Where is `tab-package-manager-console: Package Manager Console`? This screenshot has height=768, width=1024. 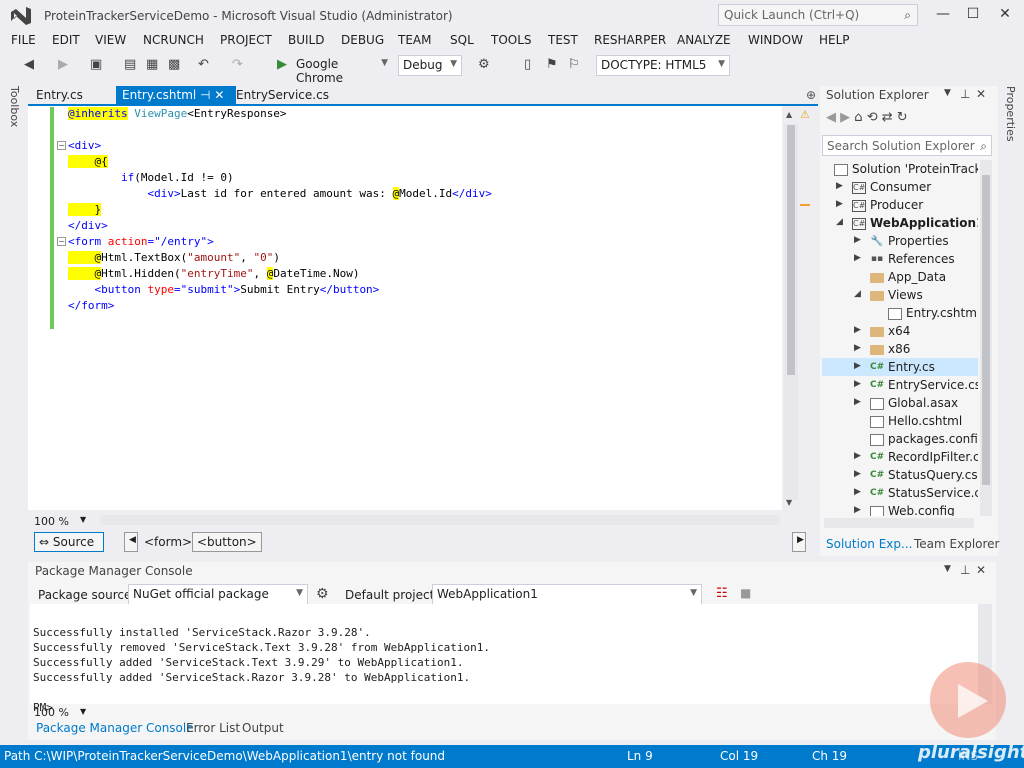
tab-package-manager-console: Package Manager Console is located at coordinates (115, 728).